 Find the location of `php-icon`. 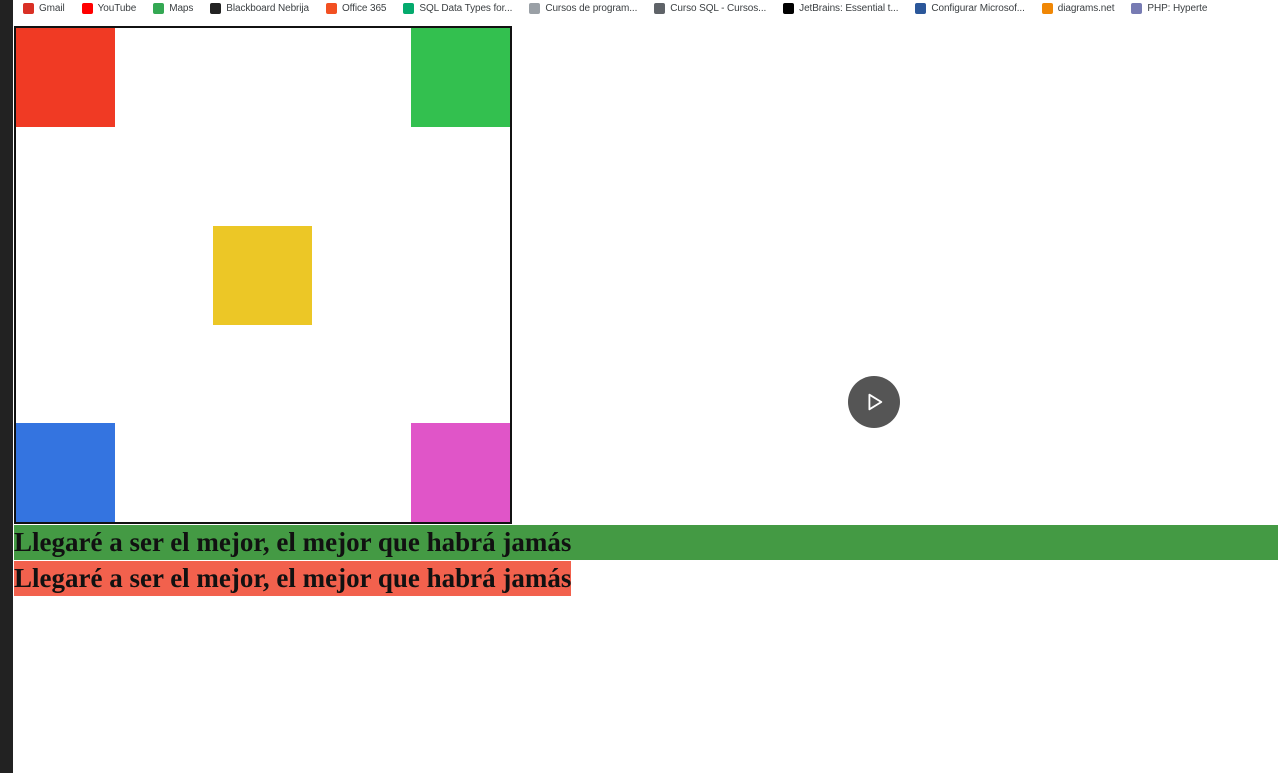

php-icon is located at coordinates (1137, 8).